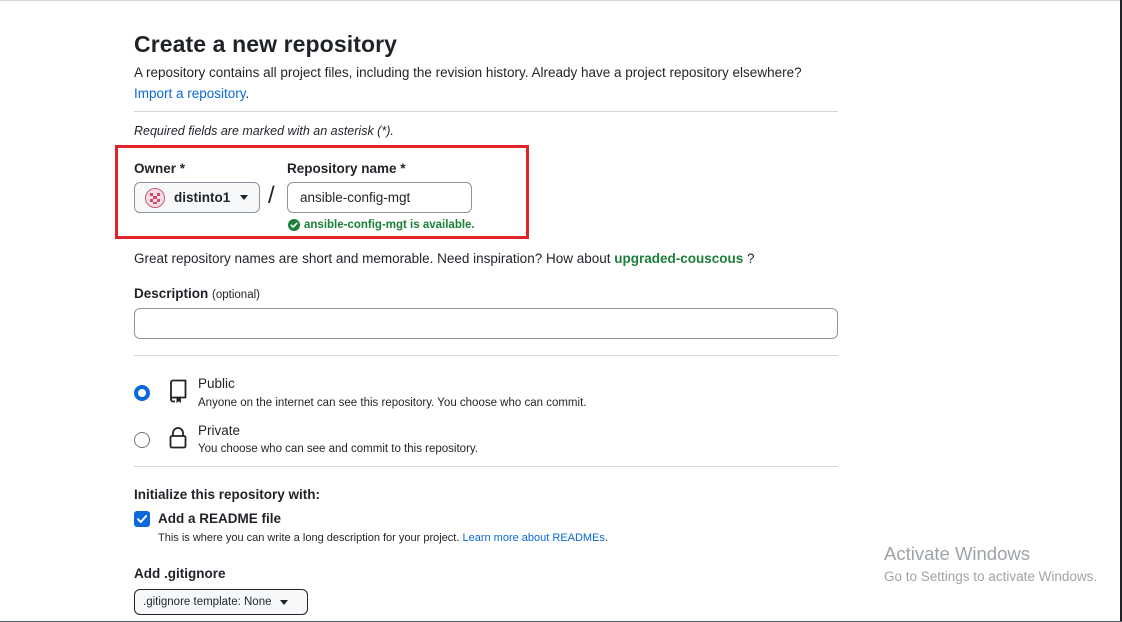  Describe the element at coordinates (178, 393) in the screenshot. I see `repo-icon` at that location.